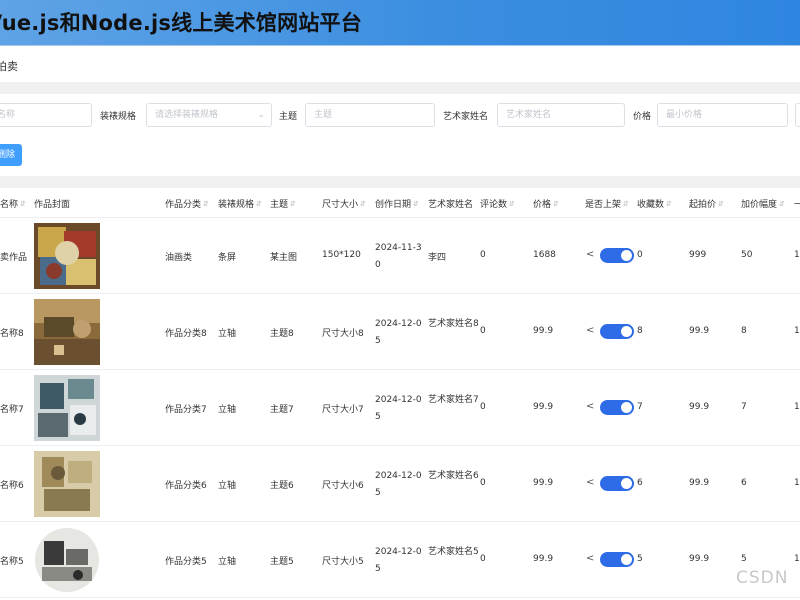 This screenshot has height=600, width=800. What do you see at coordinates (46, 115) in the screenshot?
I see `name-search-input: 名称` at bounding box center [46, 115].